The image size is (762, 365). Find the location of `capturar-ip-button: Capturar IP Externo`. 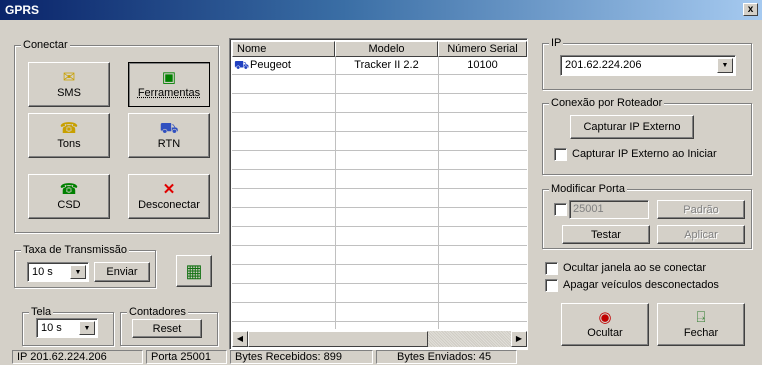

capturar-ip-button: Capturar IP Externo is located at coordinates (632, 127).